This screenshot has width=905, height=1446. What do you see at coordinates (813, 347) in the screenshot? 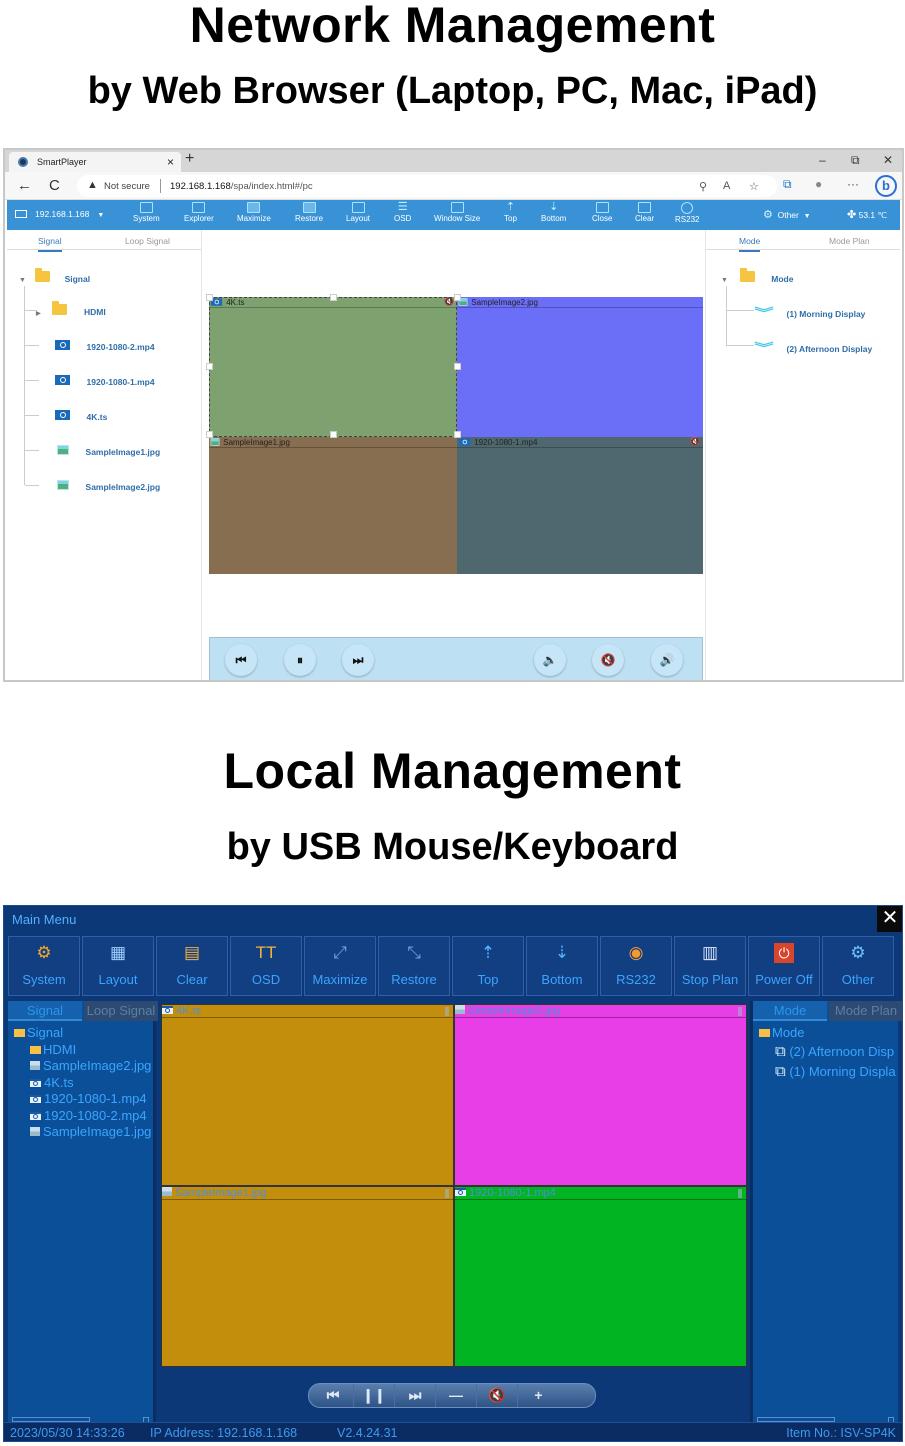
I see `mode-item: ︾ (2) Afternoon Display` at bounding box center [813, 347].